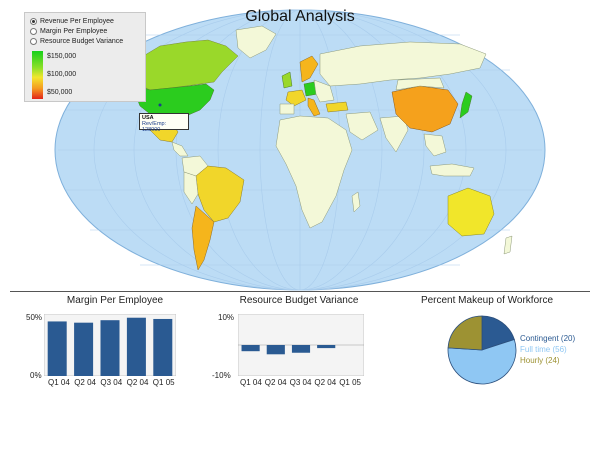 The image size is (600, 464). I want to click on section-divider, so click(300, 291).